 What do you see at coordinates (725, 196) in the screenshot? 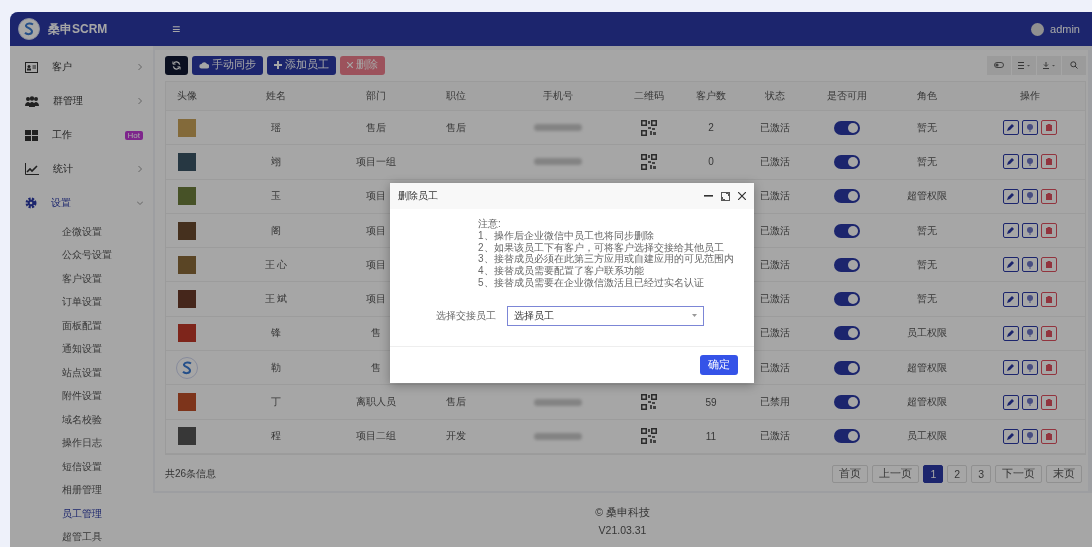
I see `maximize-icon` at bounding box center [725, 196].